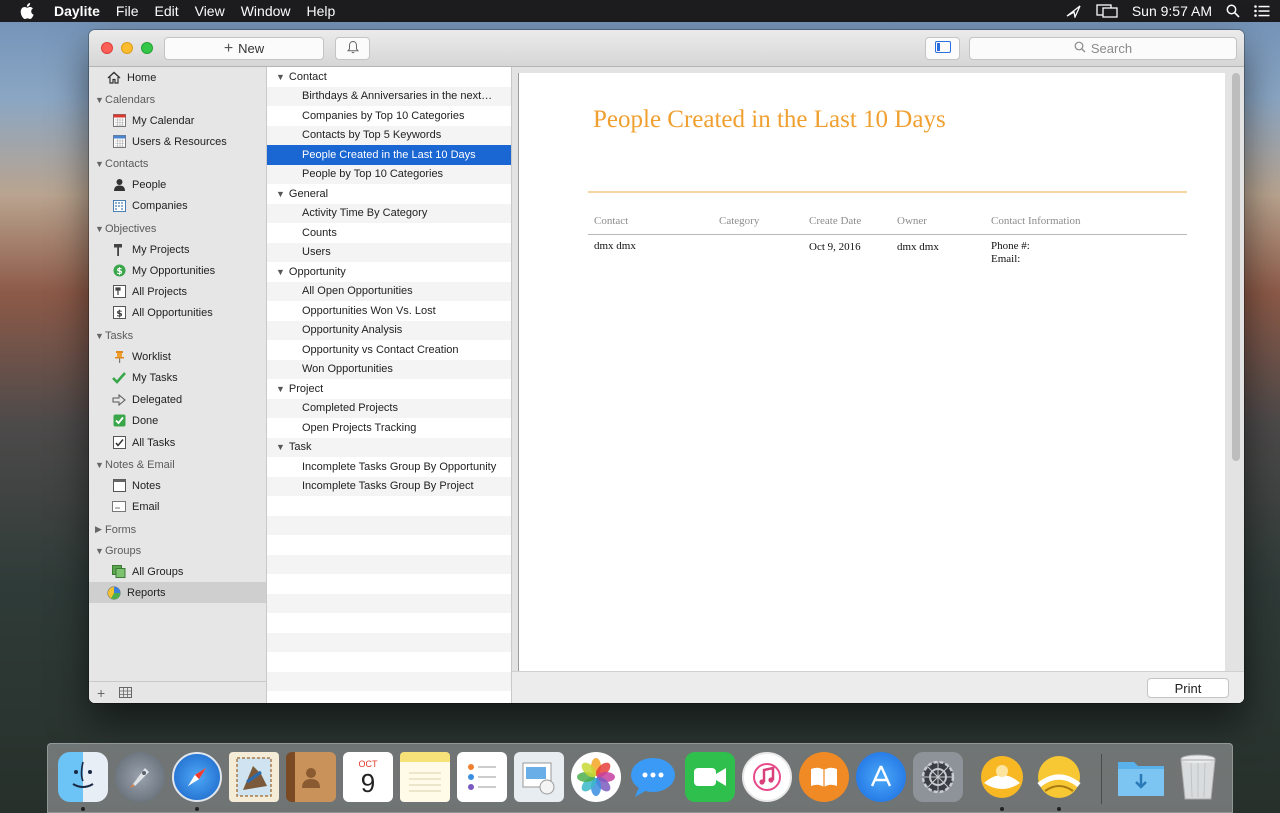 Image resolution: width=1280 pixels, height=813 pixels. Describe the element at coordinates (389, 213) in the screenshot. I see `report-item: Activity Time By Category` at that location.